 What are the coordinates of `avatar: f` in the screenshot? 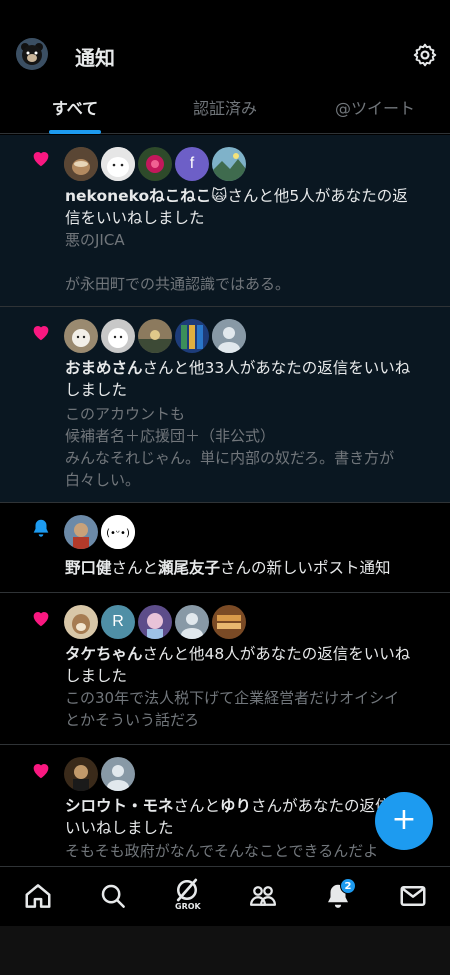 It's located at (192, 164).